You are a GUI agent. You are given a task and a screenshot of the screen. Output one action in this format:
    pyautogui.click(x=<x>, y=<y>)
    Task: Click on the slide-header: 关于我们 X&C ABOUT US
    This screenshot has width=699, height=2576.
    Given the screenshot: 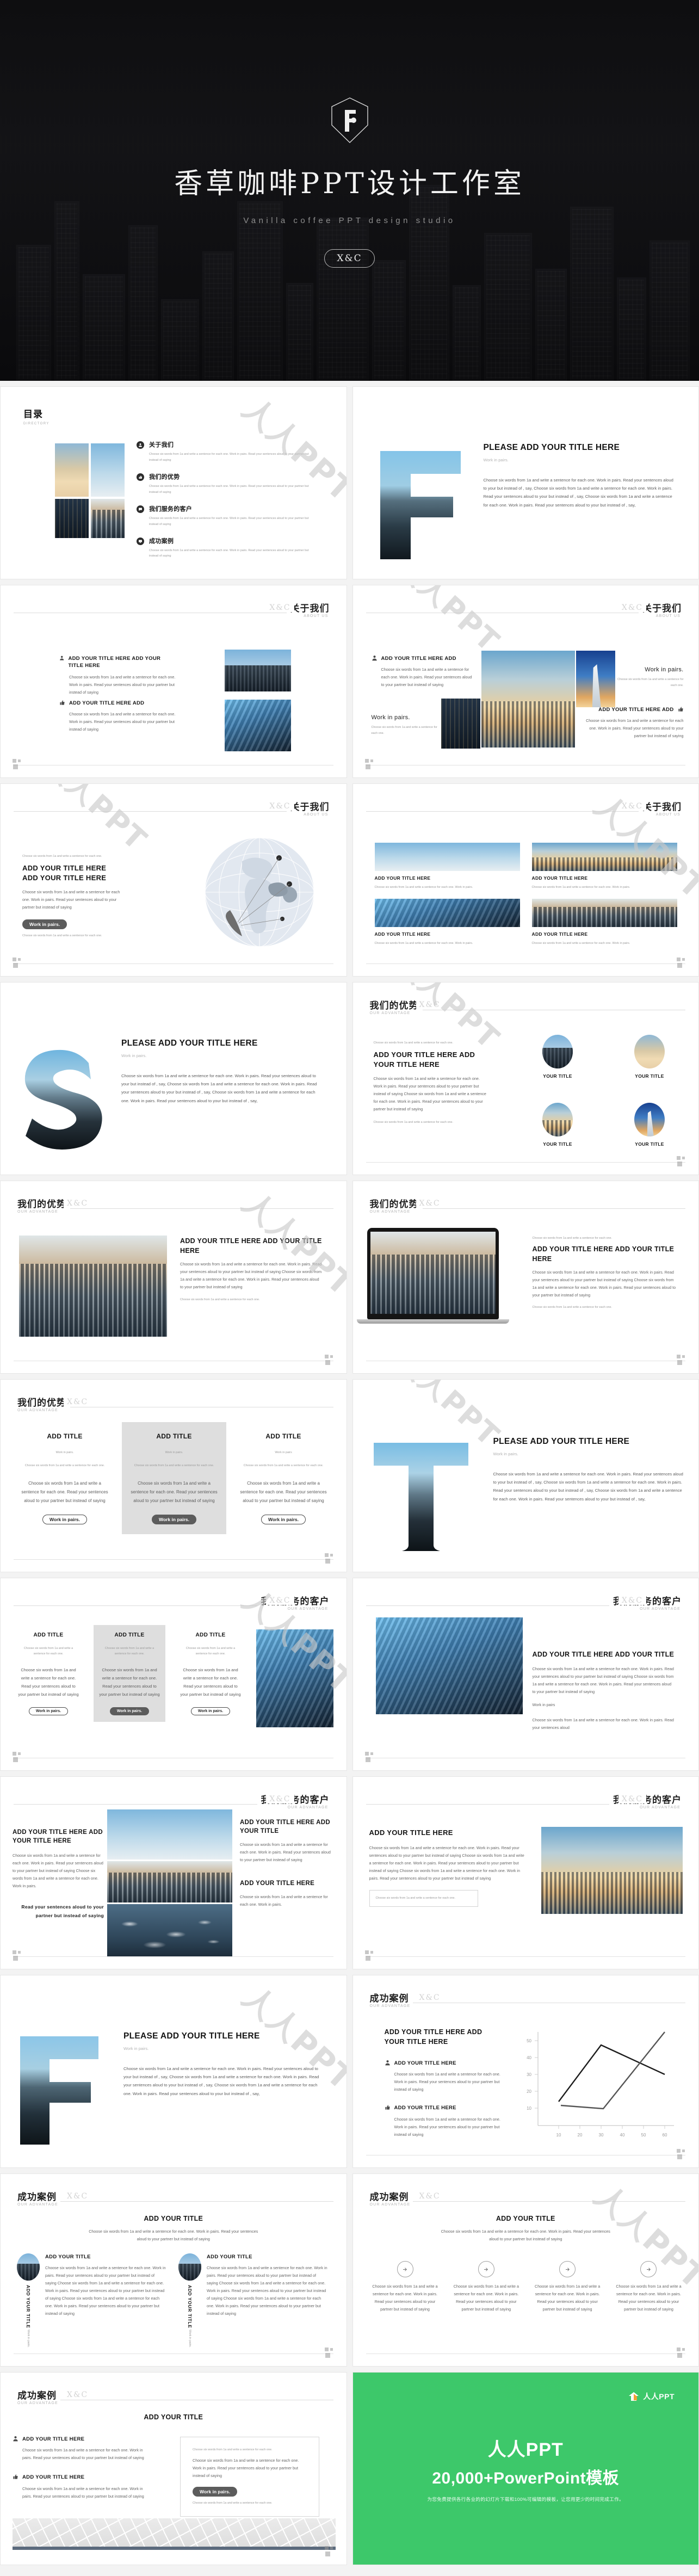 What is the action you would take?
    pyautogui.click(x=173, y=610)
    